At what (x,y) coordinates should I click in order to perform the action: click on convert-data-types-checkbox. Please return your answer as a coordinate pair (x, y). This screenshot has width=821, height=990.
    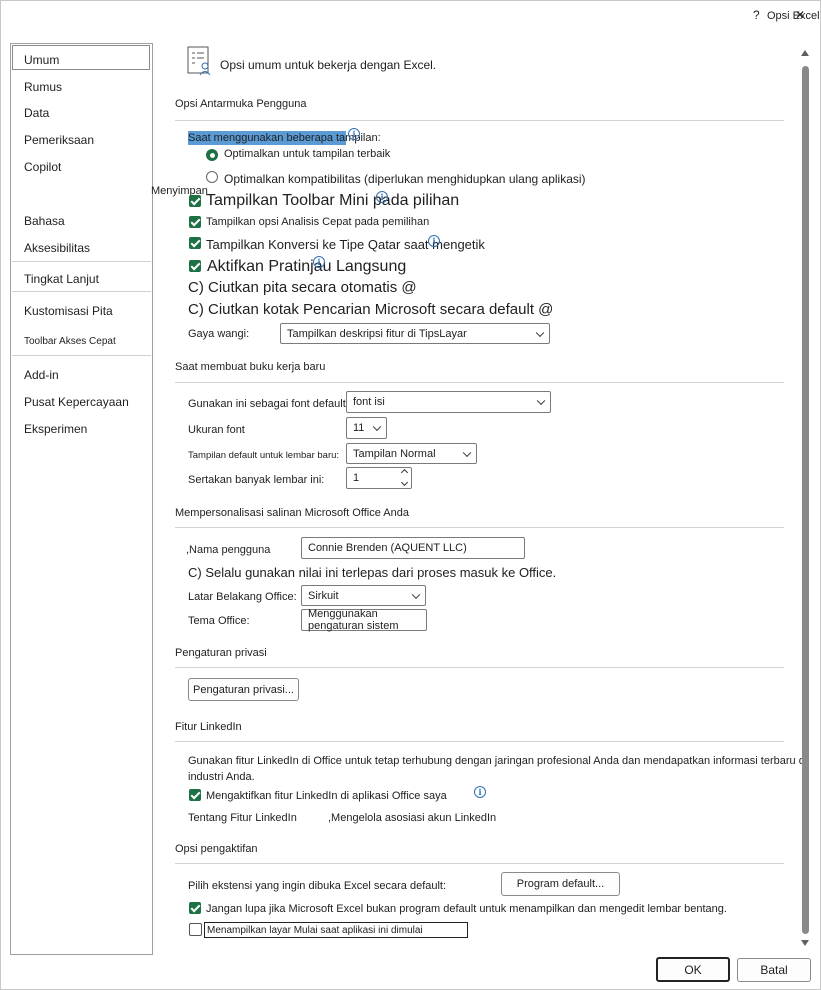
    Looking at the image, I should click on (195, 243).